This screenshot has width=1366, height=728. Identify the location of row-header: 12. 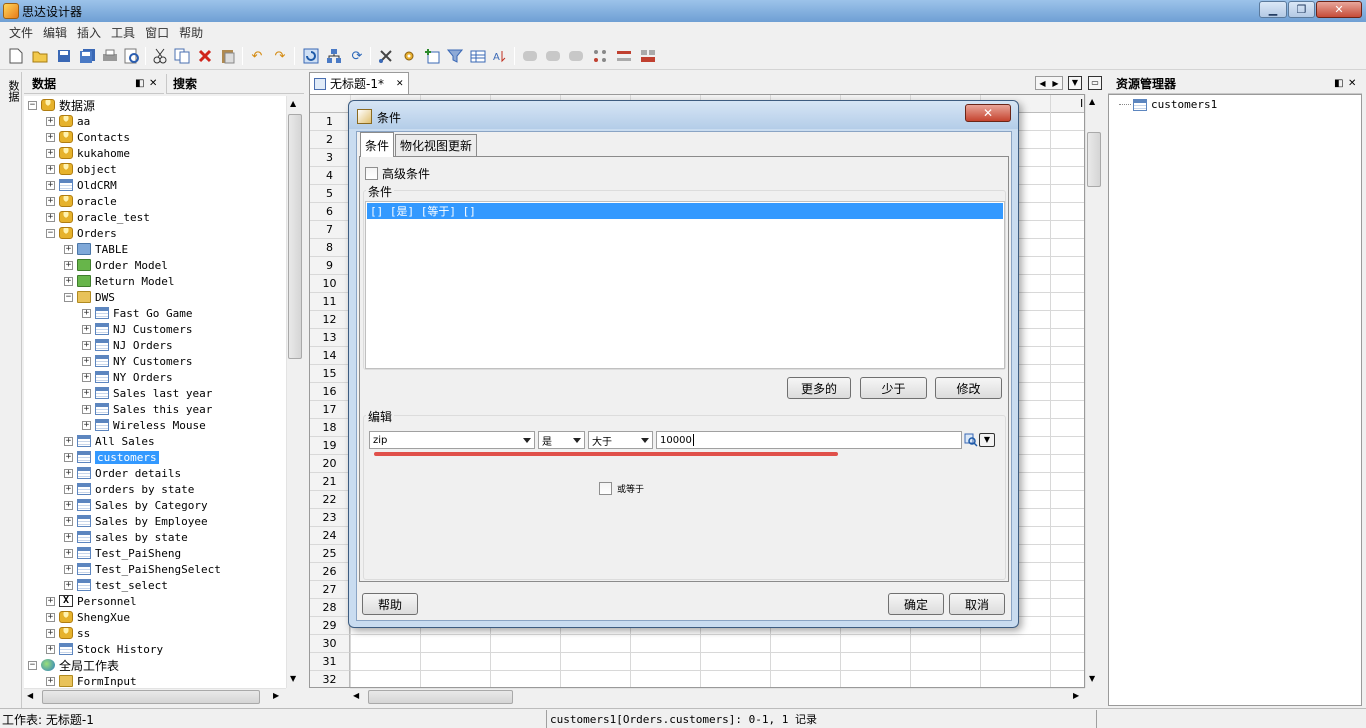
(330, 320).